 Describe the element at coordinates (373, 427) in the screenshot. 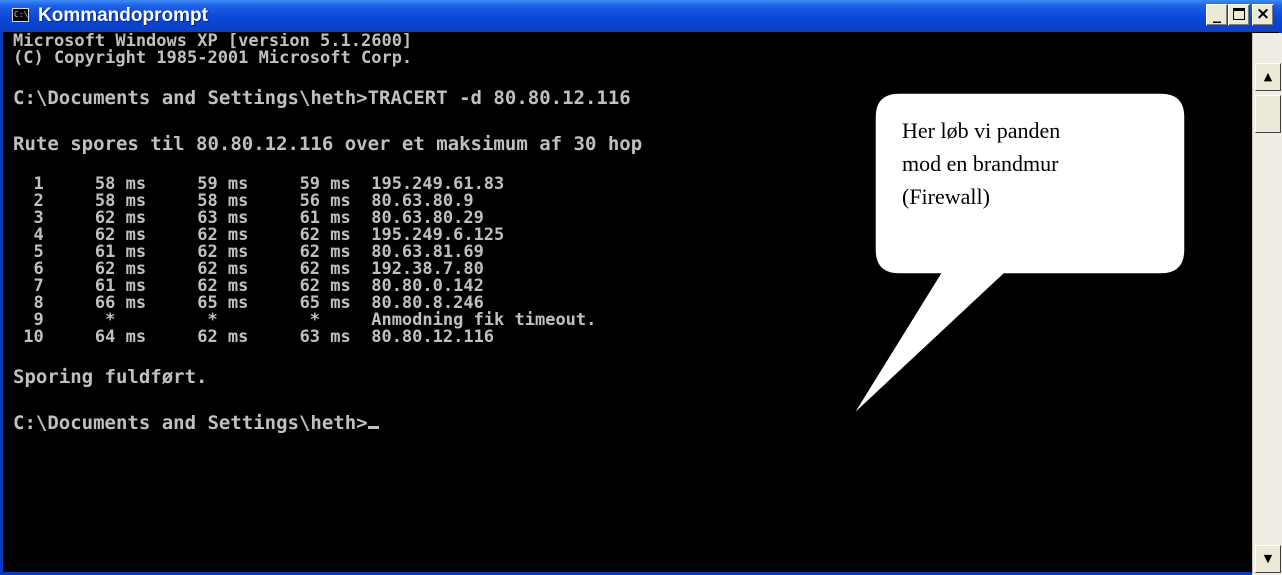

I see `text-cursor` at that location.